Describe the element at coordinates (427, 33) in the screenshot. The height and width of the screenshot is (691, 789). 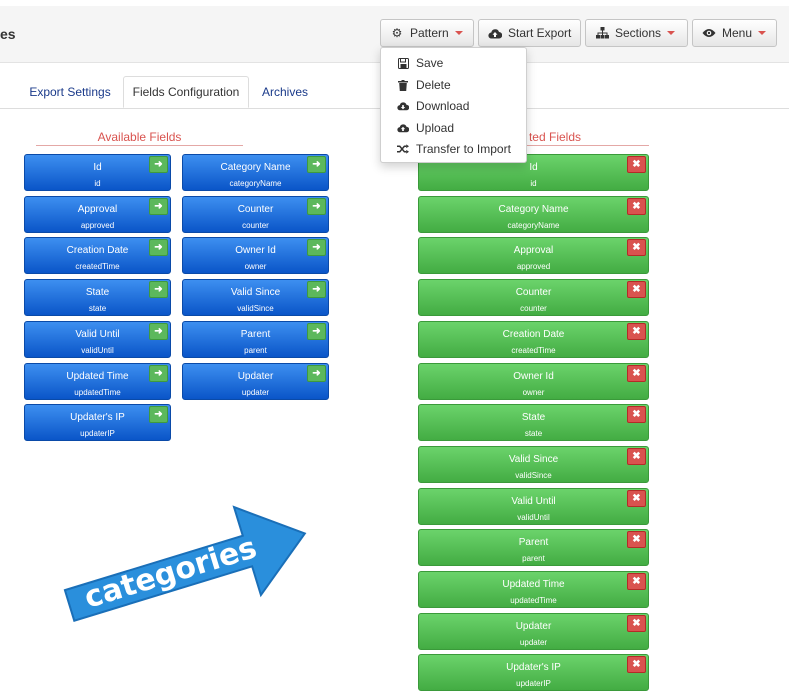
I see `pattern-button: ⚙ Pattern` at that location.